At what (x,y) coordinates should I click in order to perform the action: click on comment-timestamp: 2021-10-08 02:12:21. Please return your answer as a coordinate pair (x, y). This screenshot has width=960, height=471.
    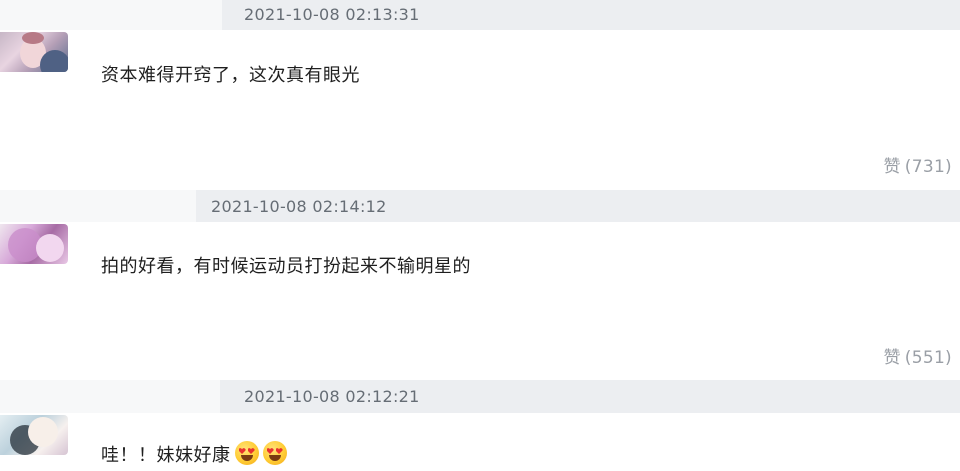
    Looking at the image, I should click on (332, 396).